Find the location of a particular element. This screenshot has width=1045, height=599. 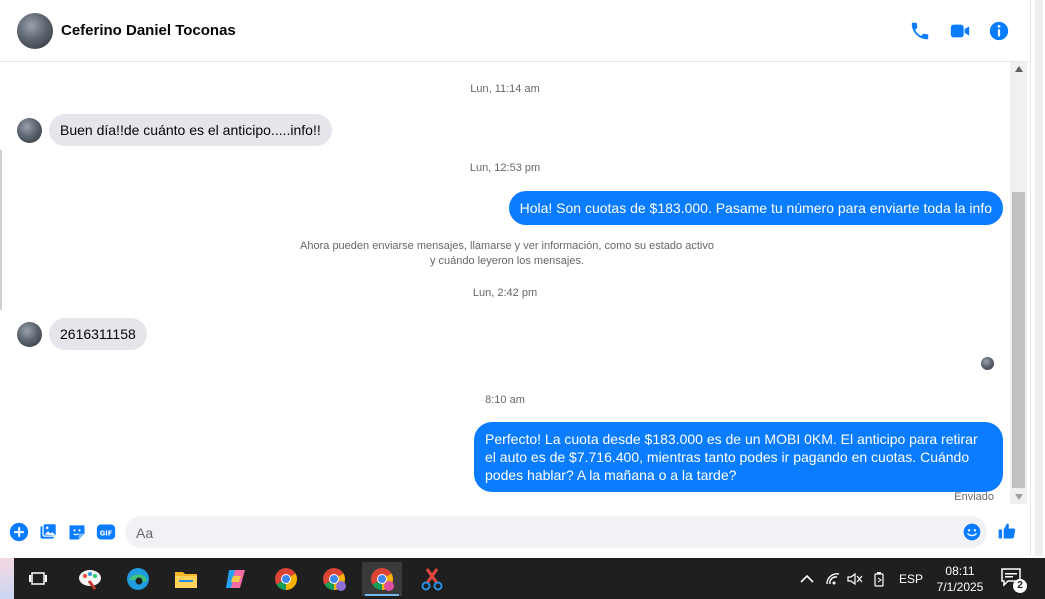

chrome-icon is located at coordinates (286, 579).